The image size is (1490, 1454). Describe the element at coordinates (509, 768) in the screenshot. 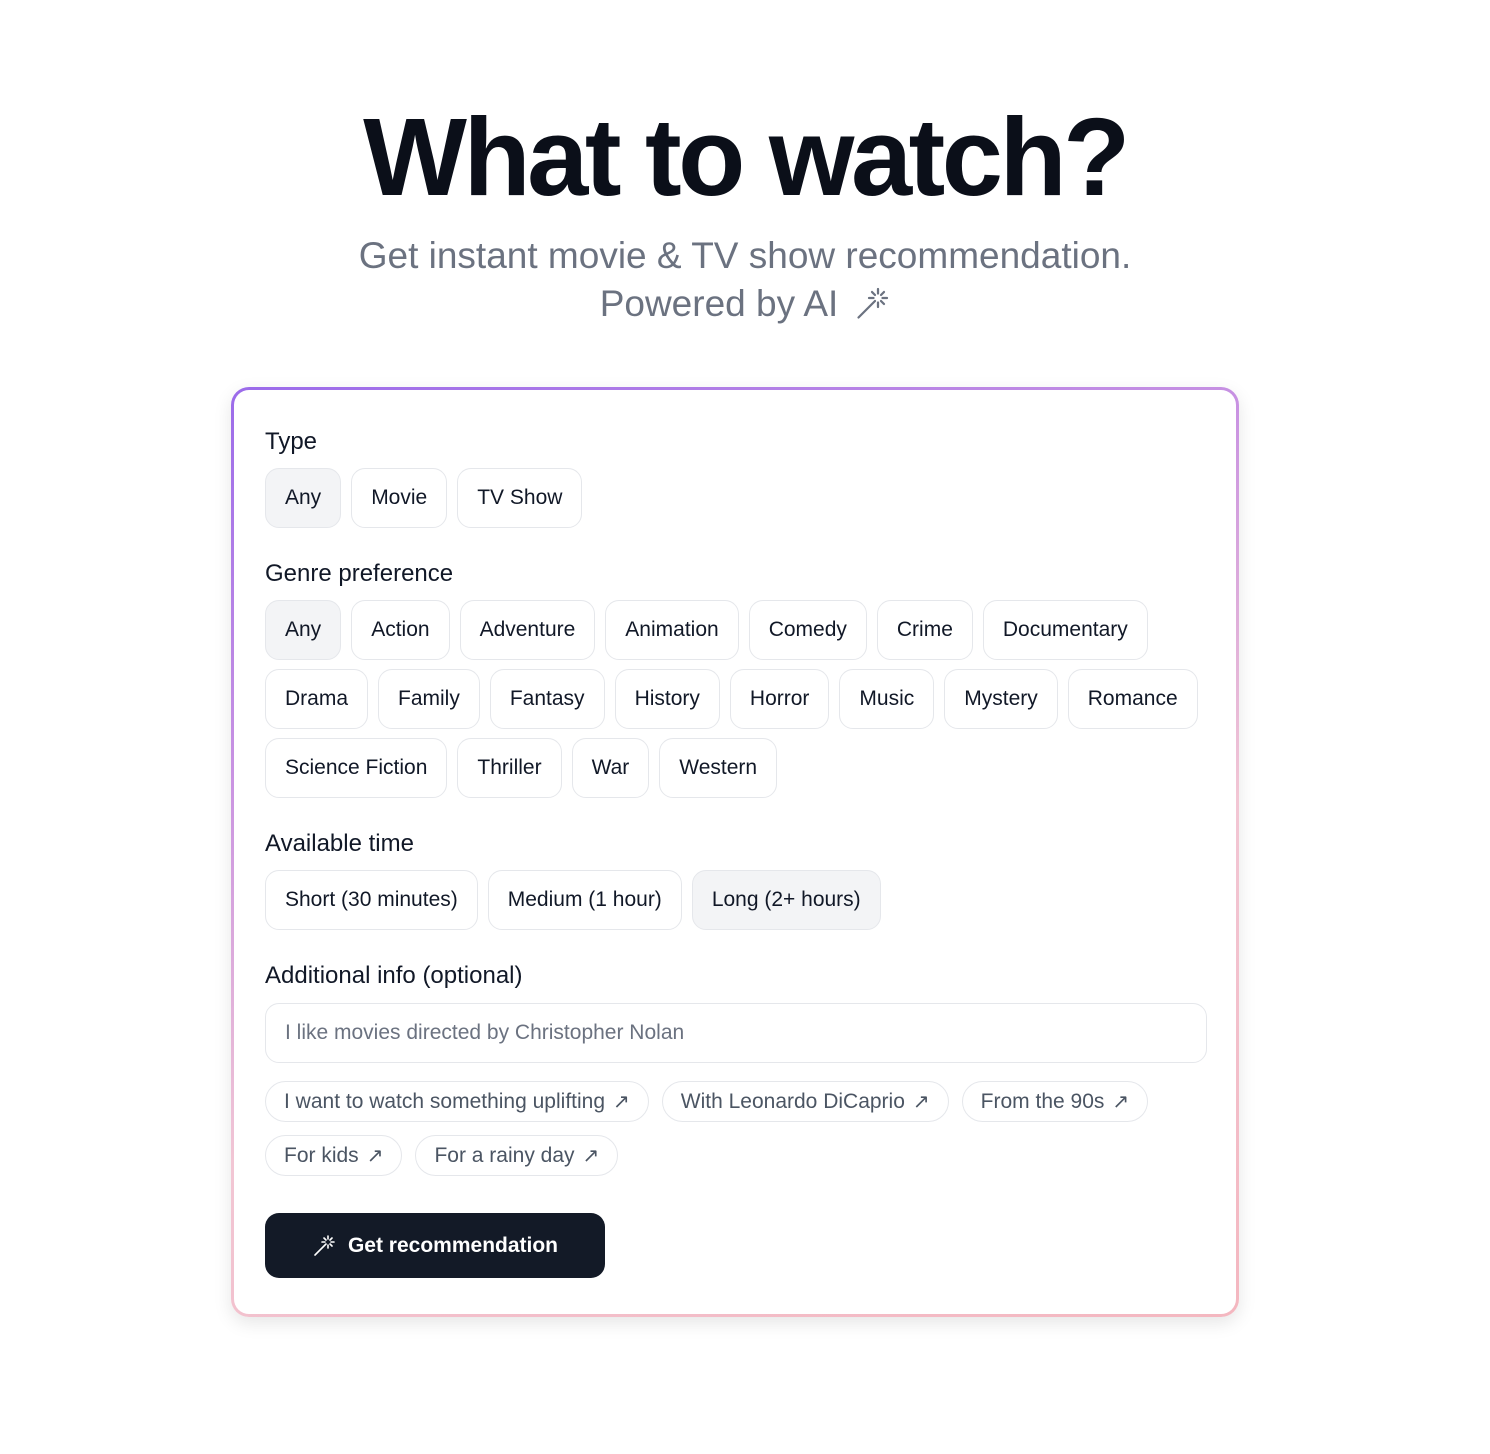

I see `genre-option-thriller: Thriller` at that location.